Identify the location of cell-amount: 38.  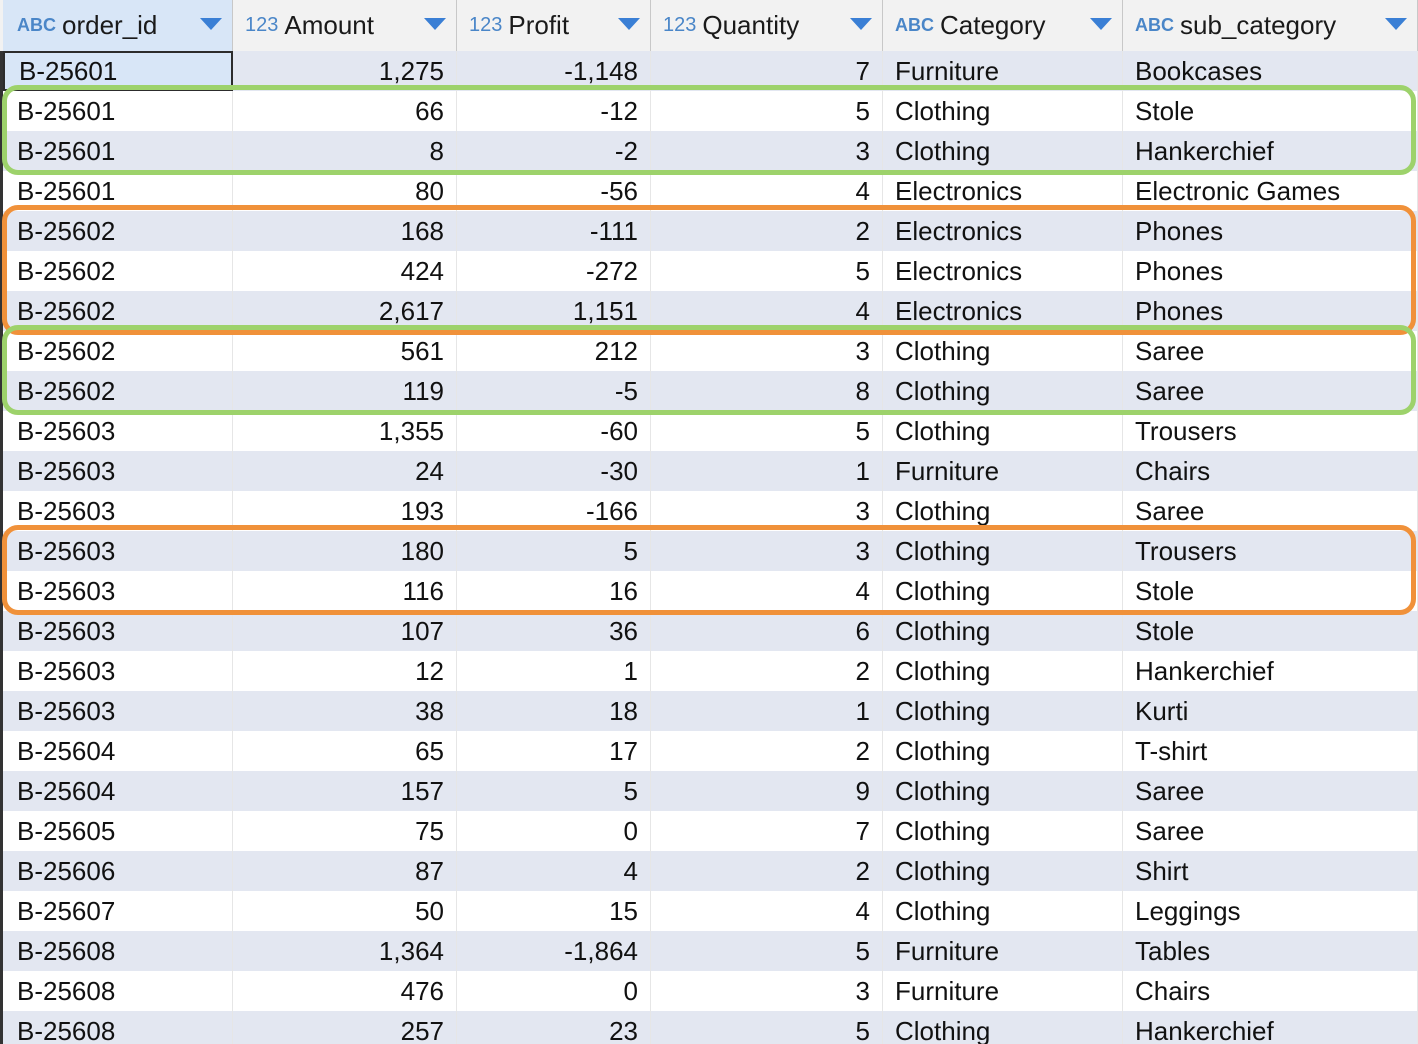
(345, 711).